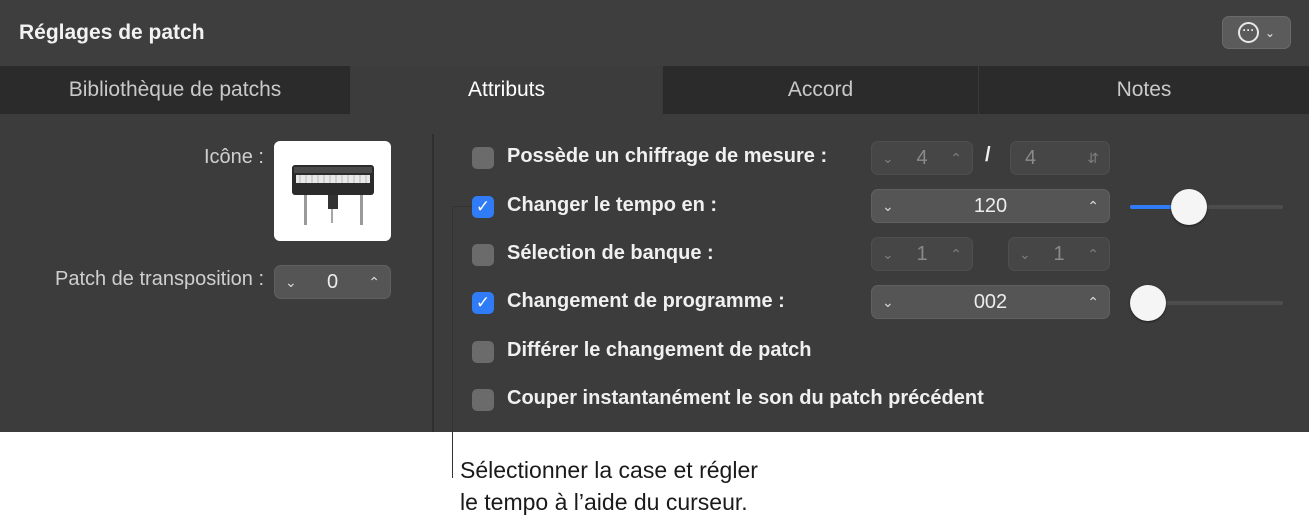 The width and height of the screenshot is (1309, 532). I want to click on icon-label: Icône :, so click(233, 157).